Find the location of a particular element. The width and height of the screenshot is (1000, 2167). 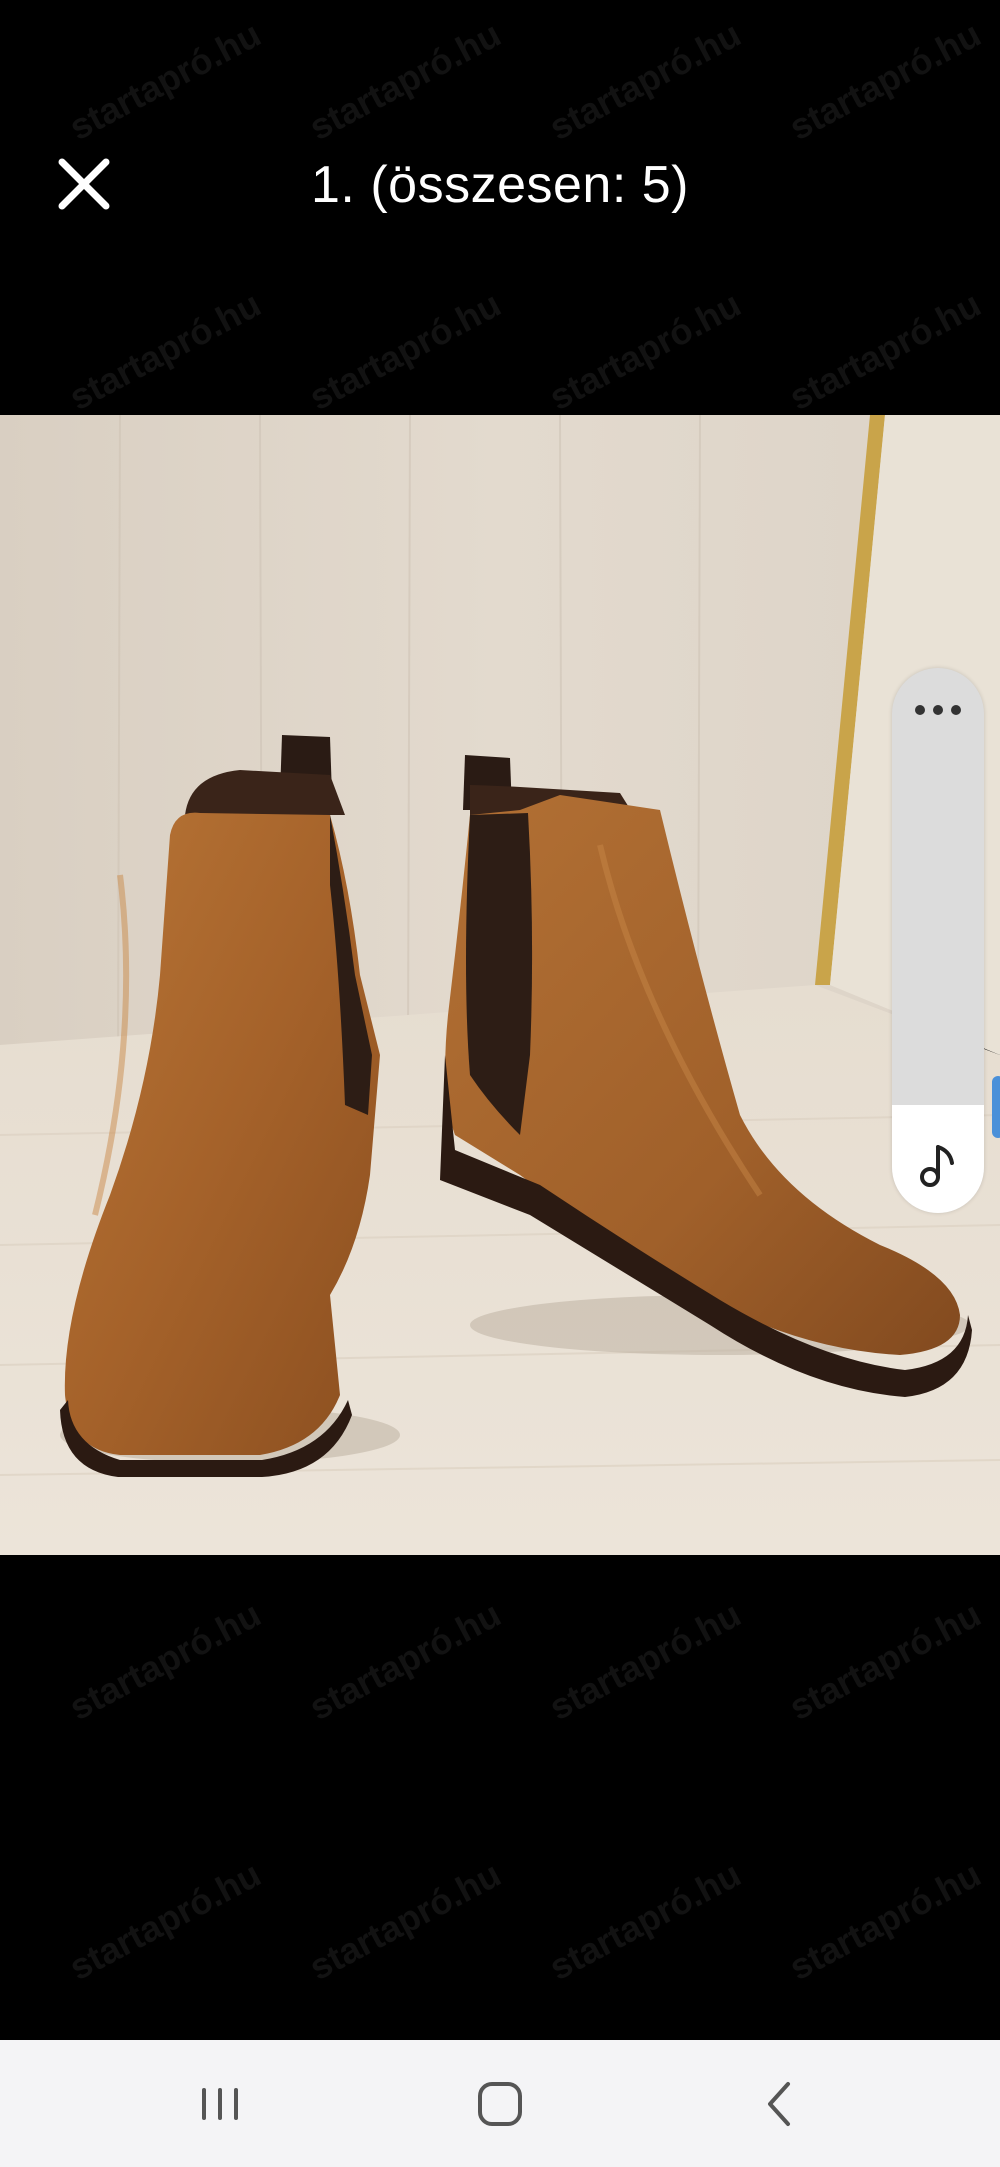

panel-lower-section is located at coordinates (938, 1159).